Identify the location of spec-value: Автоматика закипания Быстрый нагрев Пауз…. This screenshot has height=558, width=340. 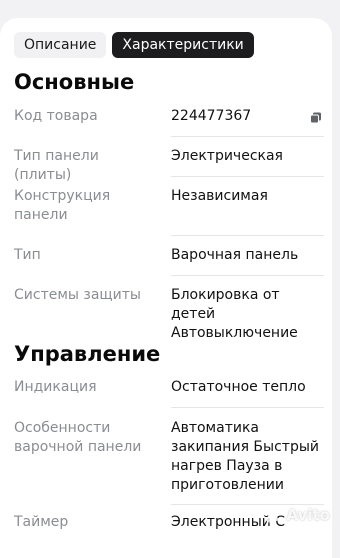
(248, 457).